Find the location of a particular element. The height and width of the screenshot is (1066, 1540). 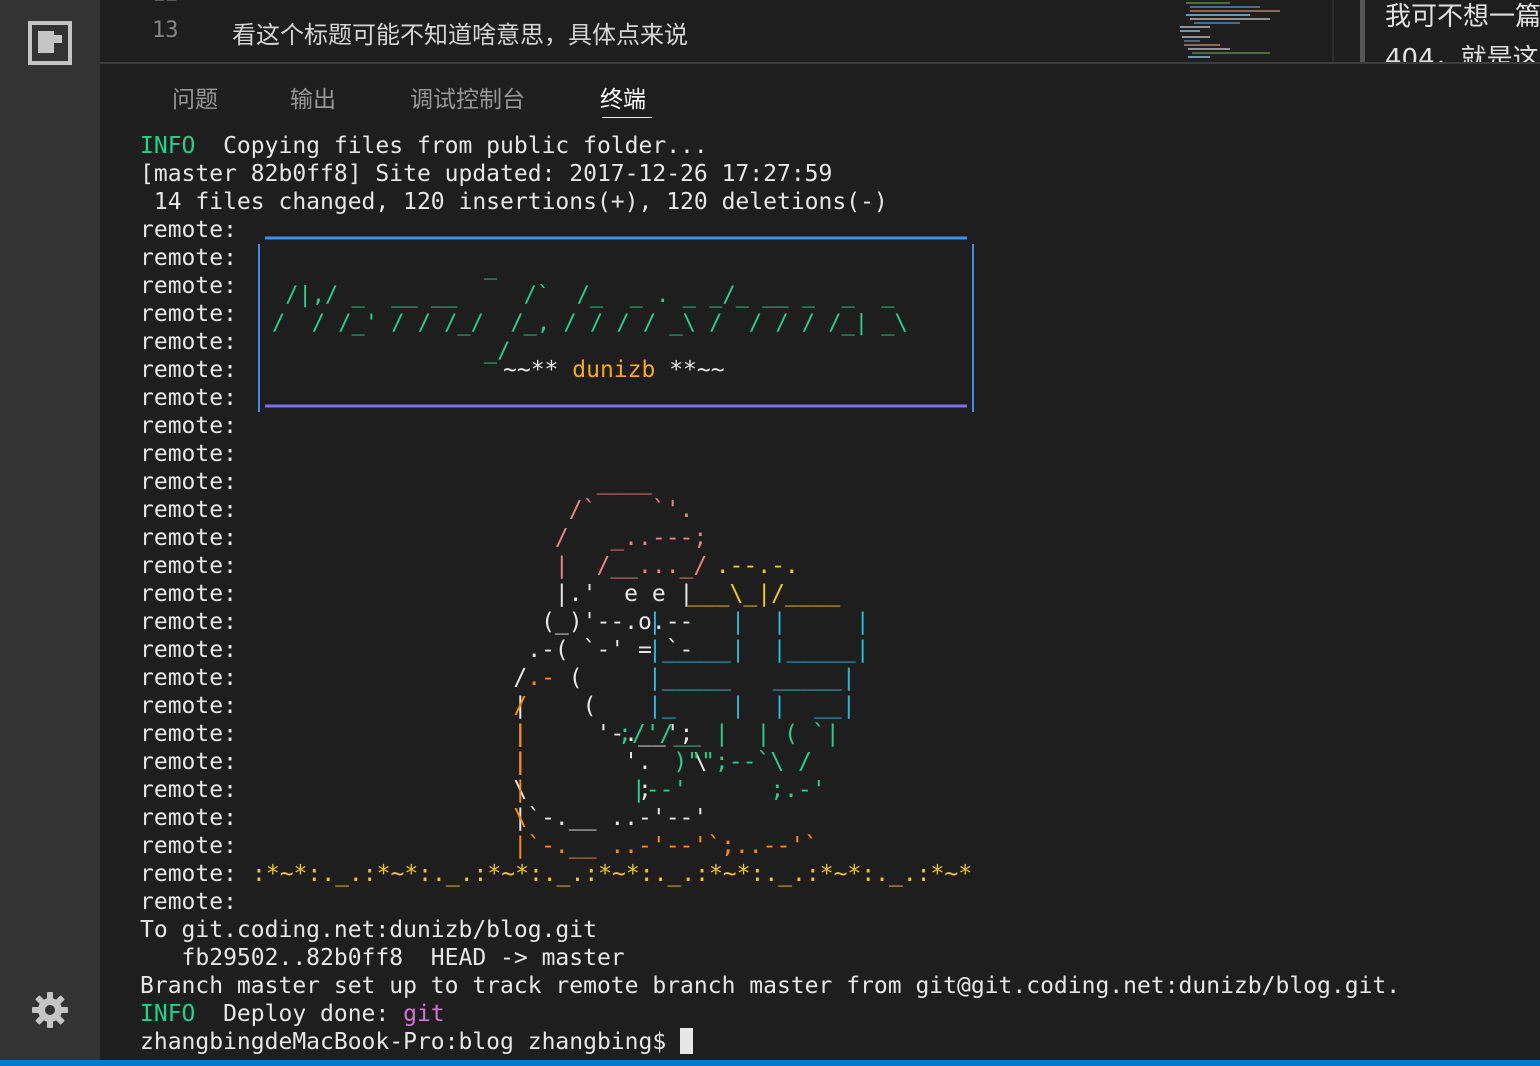

deploy-text: Deploy done: is located at coordinates (299, 1014).